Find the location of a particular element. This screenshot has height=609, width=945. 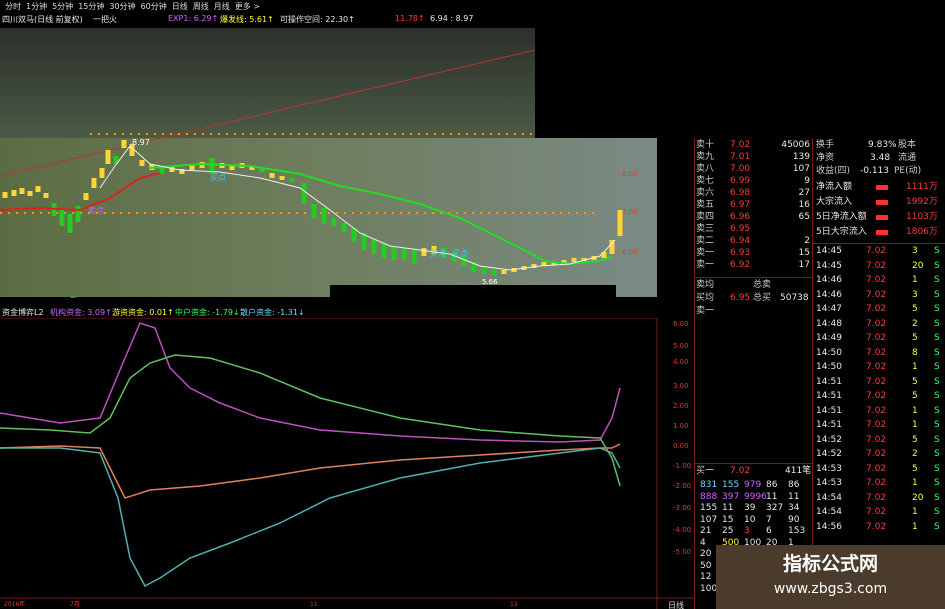

axis-7: 7.00 is located at coordinates (630, 212).